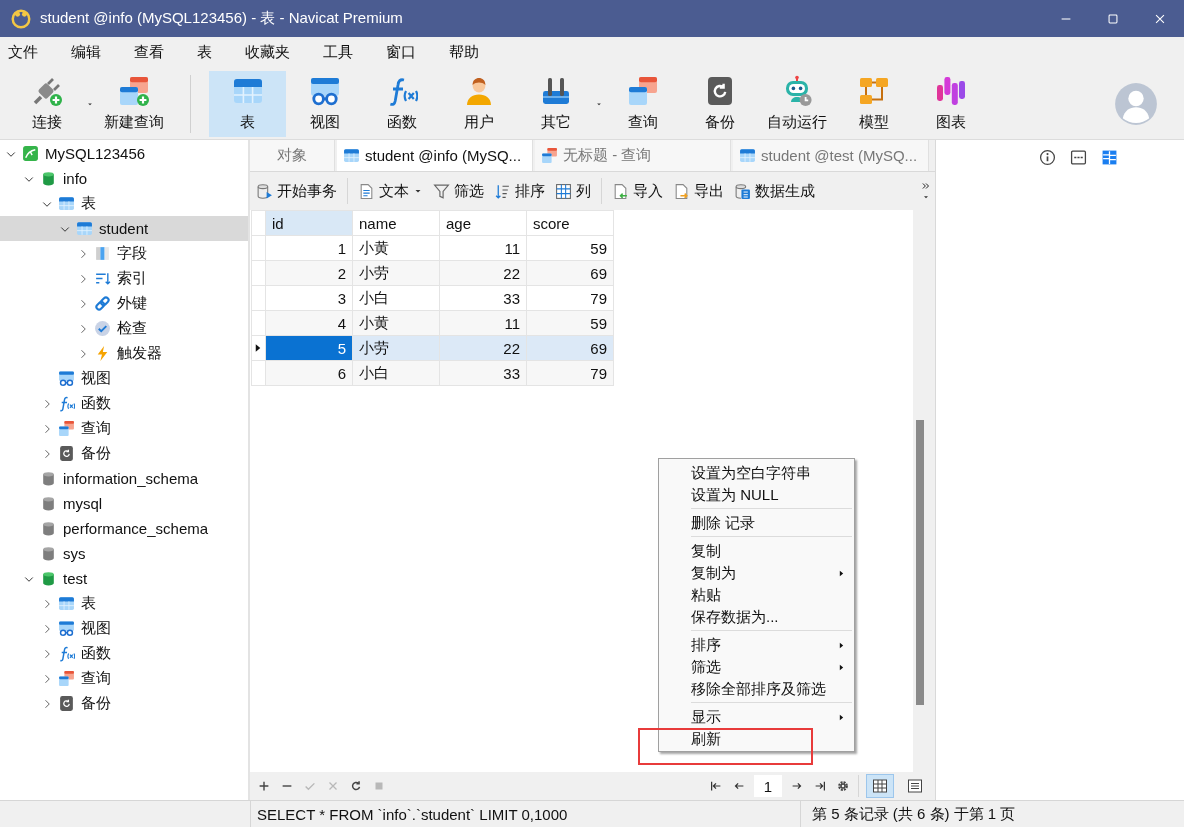 Image resolution: width=1184 pixels, height=827 pixels. I want to click on menu-item: 工具, so click(338, 52).